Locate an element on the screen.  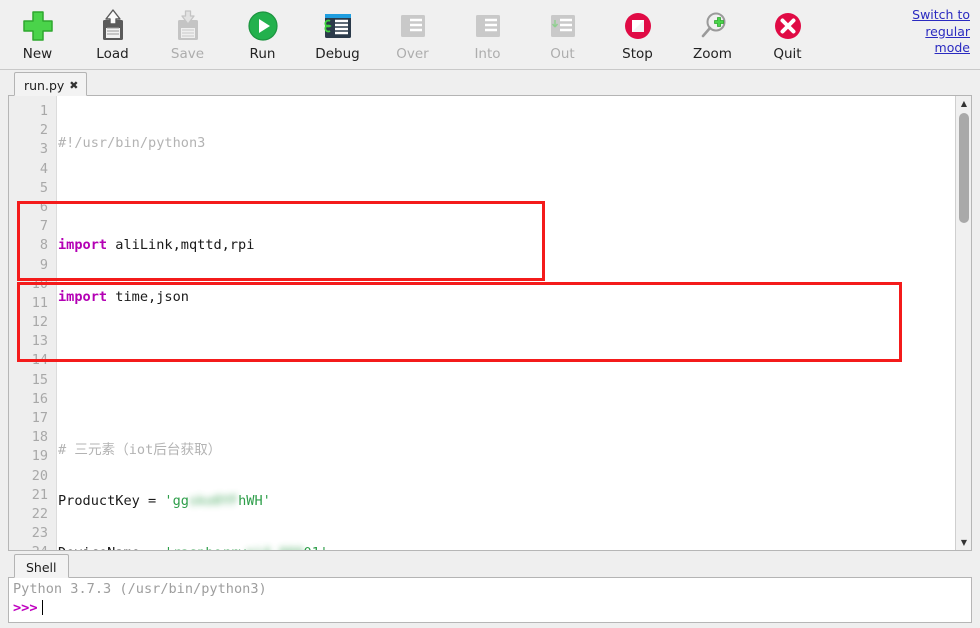
line-number: 17 is located at coordinates (39, 418).